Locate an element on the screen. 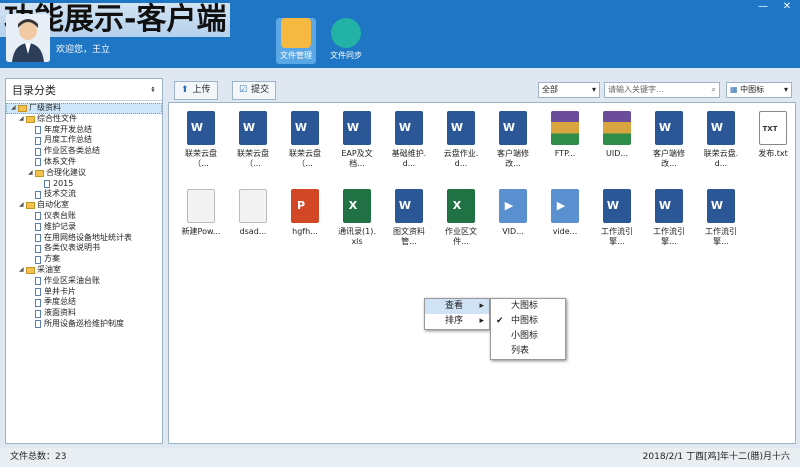 The width and height of the screenshot is (800, 467). file-sync-button: 文件同步 is located at coordinates (346, 41).